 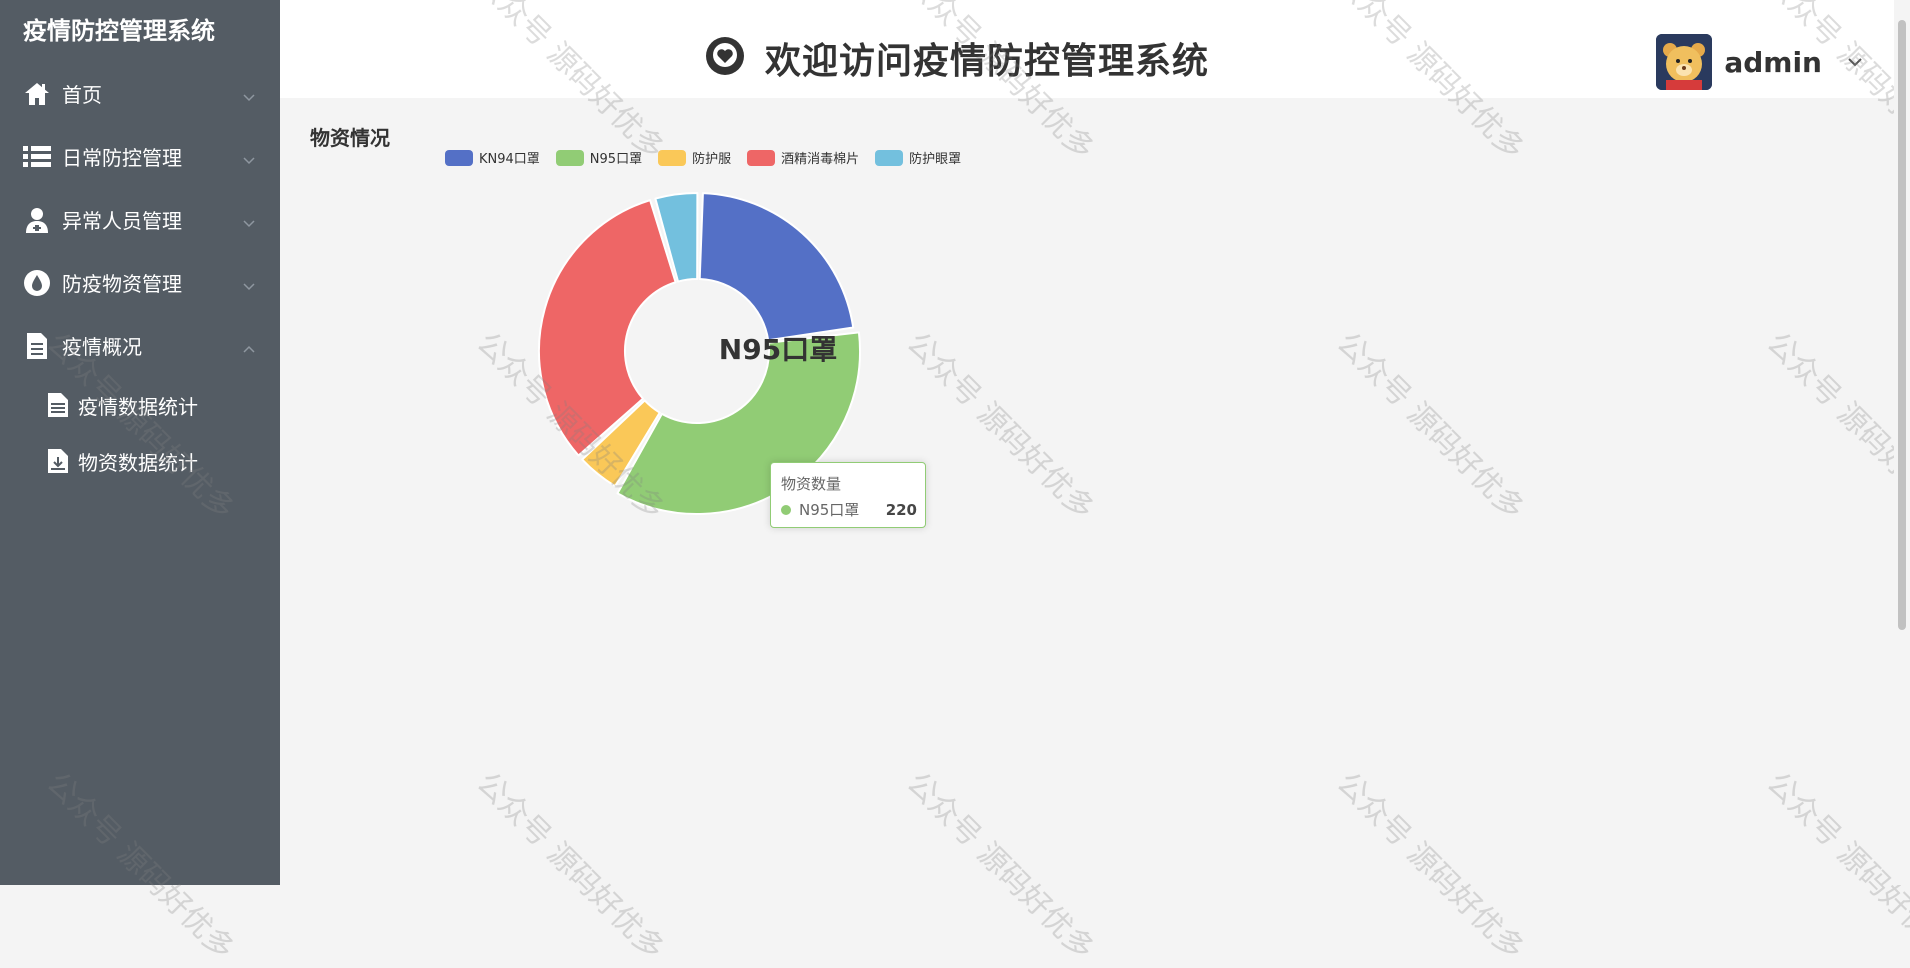 I want to click on chart-legend: KN94口罩 N95口罩 防护服 酒精消毒棉片 防护眼罩, so click(x=703, y=157).